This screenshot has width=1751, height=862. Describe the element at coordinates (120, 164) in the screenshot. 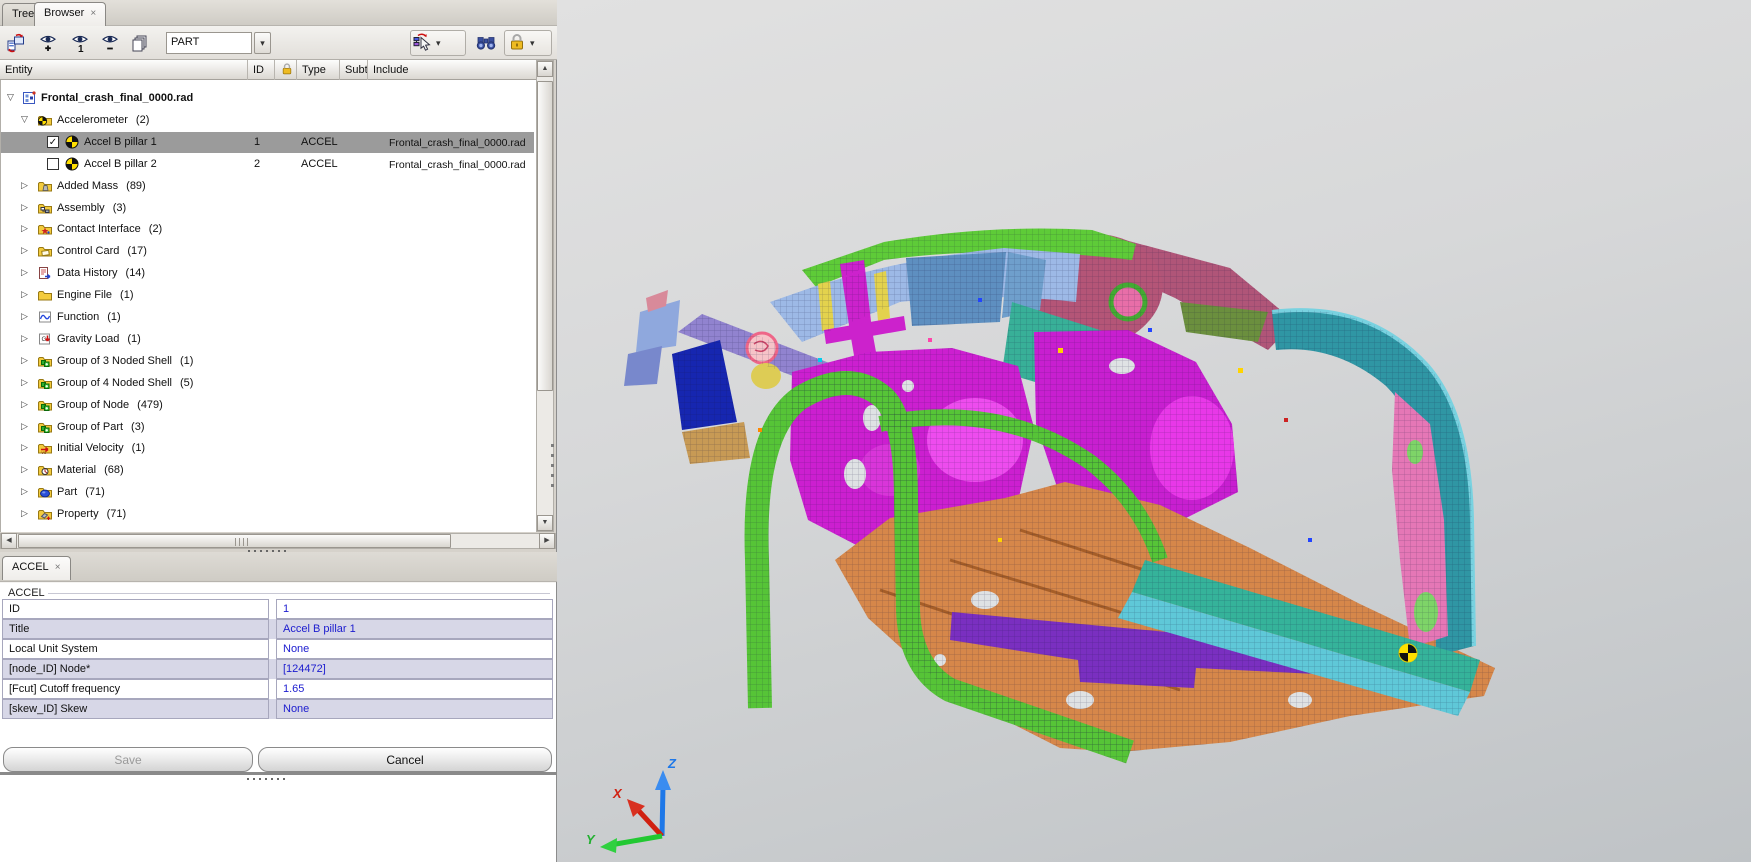

I see `tree-row-label: Accel B pillar 2` at that location.